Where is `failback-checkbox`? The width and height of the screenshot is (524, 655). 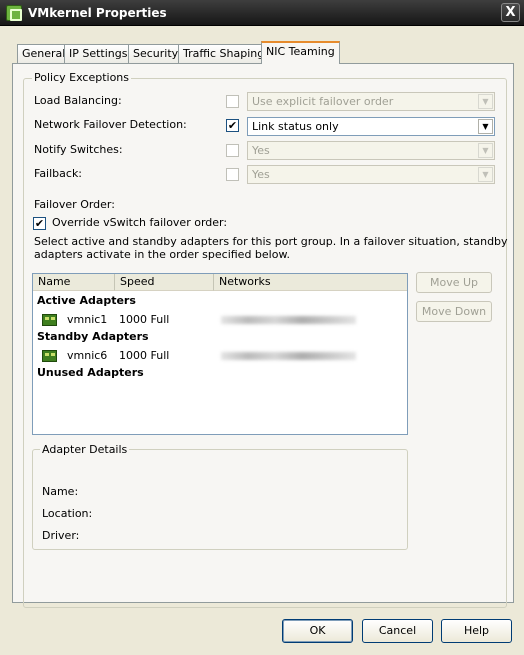 failback-checkbox is located at coordinates (232, 174).